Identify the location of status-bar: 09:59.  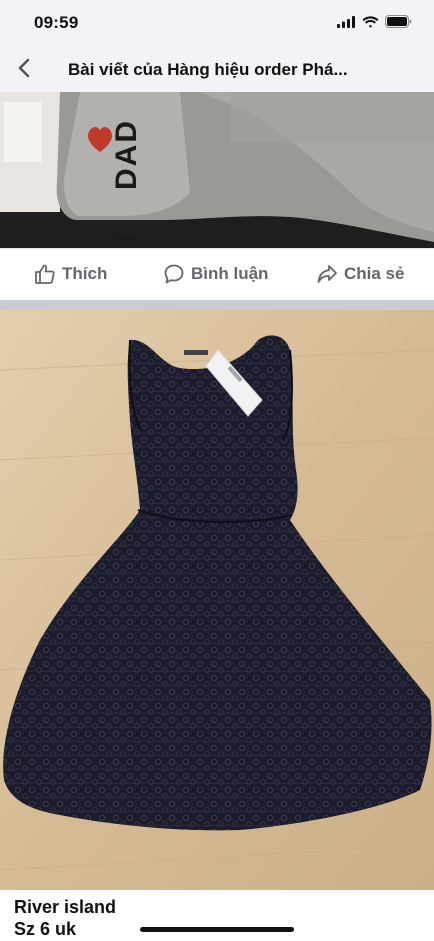
(217, 23).